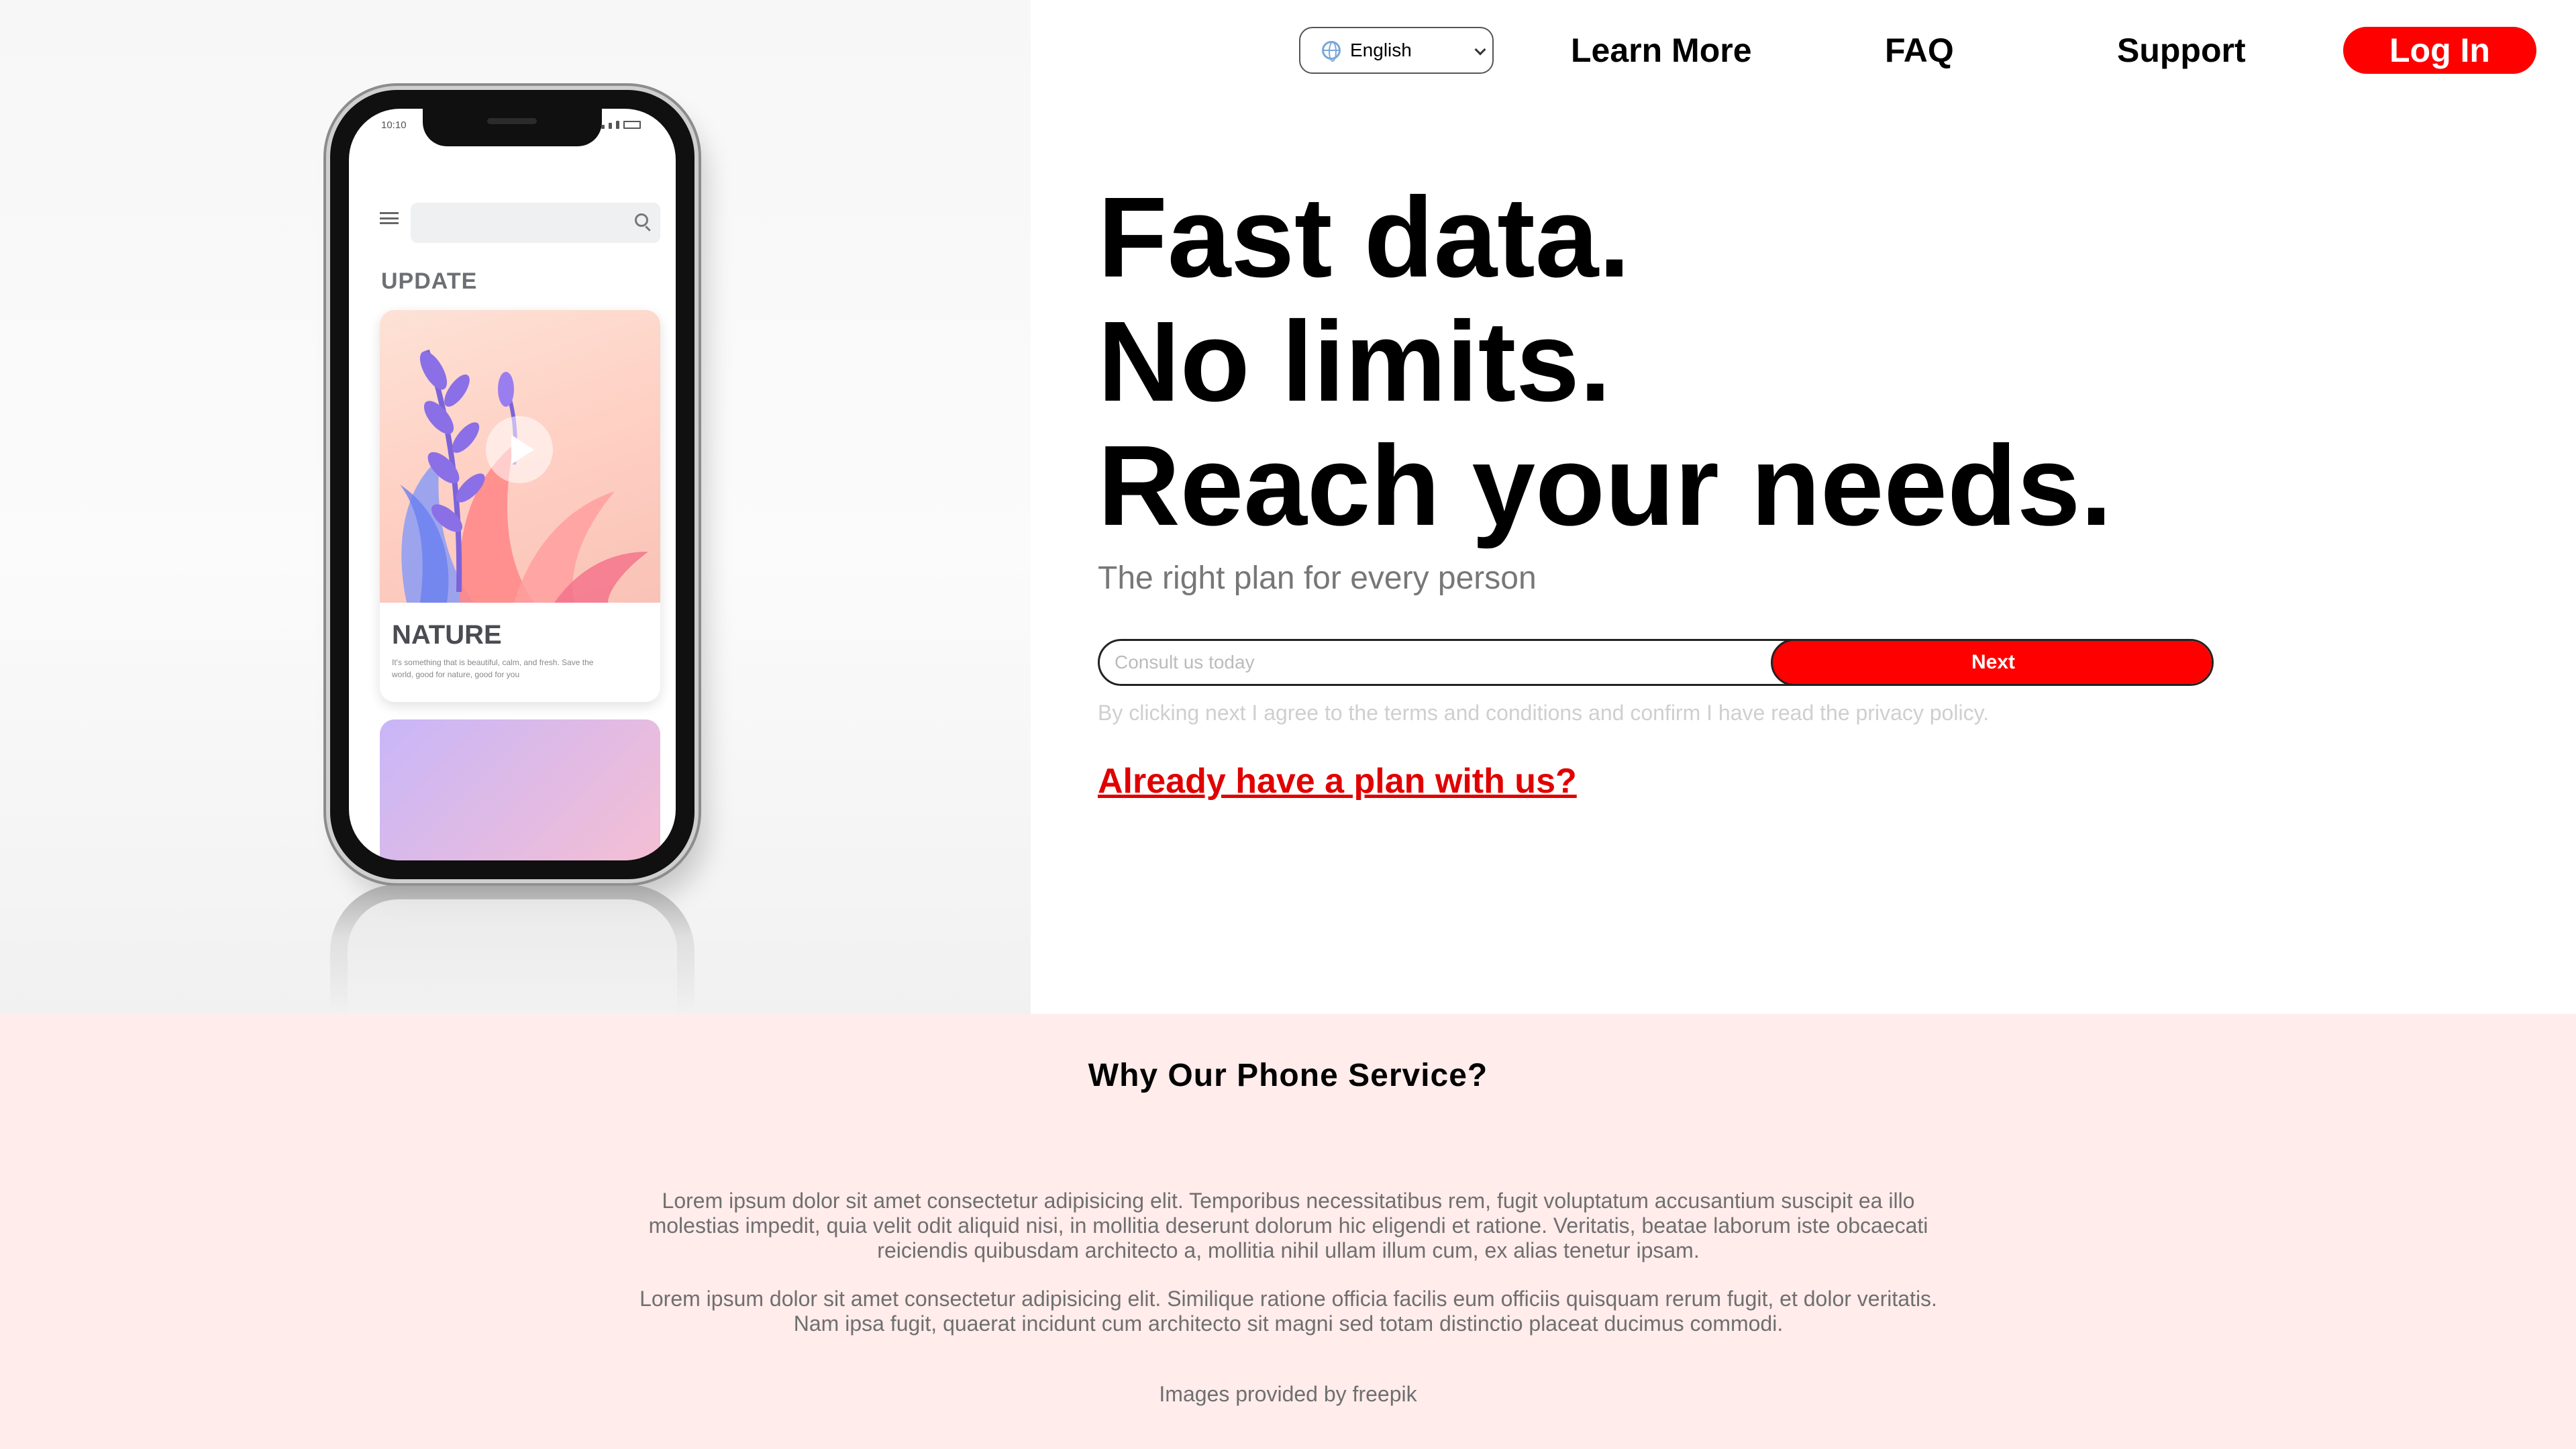 This screenshot has height=1449, width=2576. What do you see at coordinates (1991, 662) in the screenshot?
I see `next-button: Next` at bounding box center [1991, 662].